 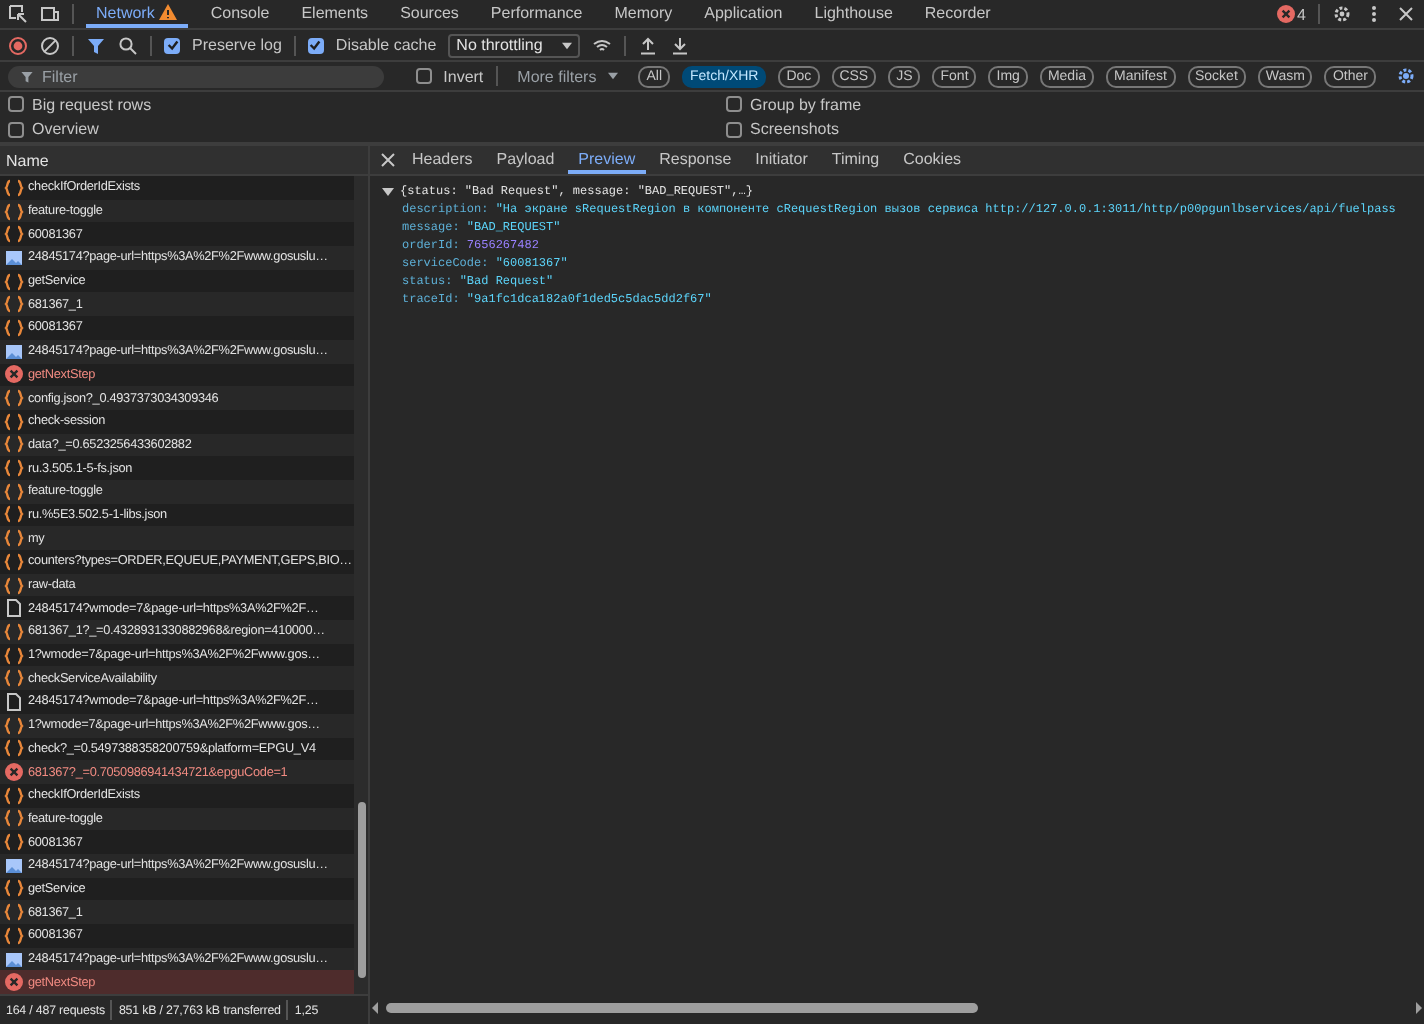 I want to click on detail-tab: Preview, so click(x=607, y=160).